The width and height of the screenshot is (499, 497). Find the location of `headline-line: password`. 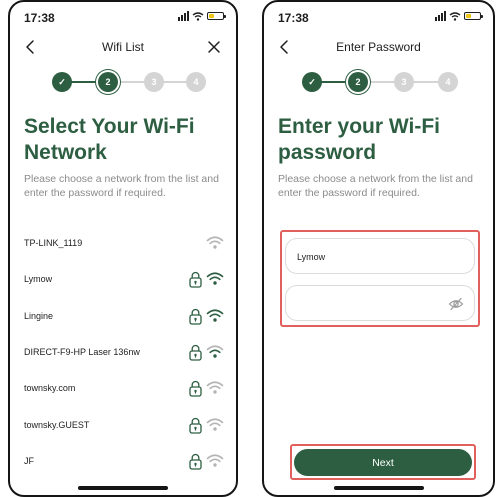

headline-line: password is located at coordinates (327, 152).